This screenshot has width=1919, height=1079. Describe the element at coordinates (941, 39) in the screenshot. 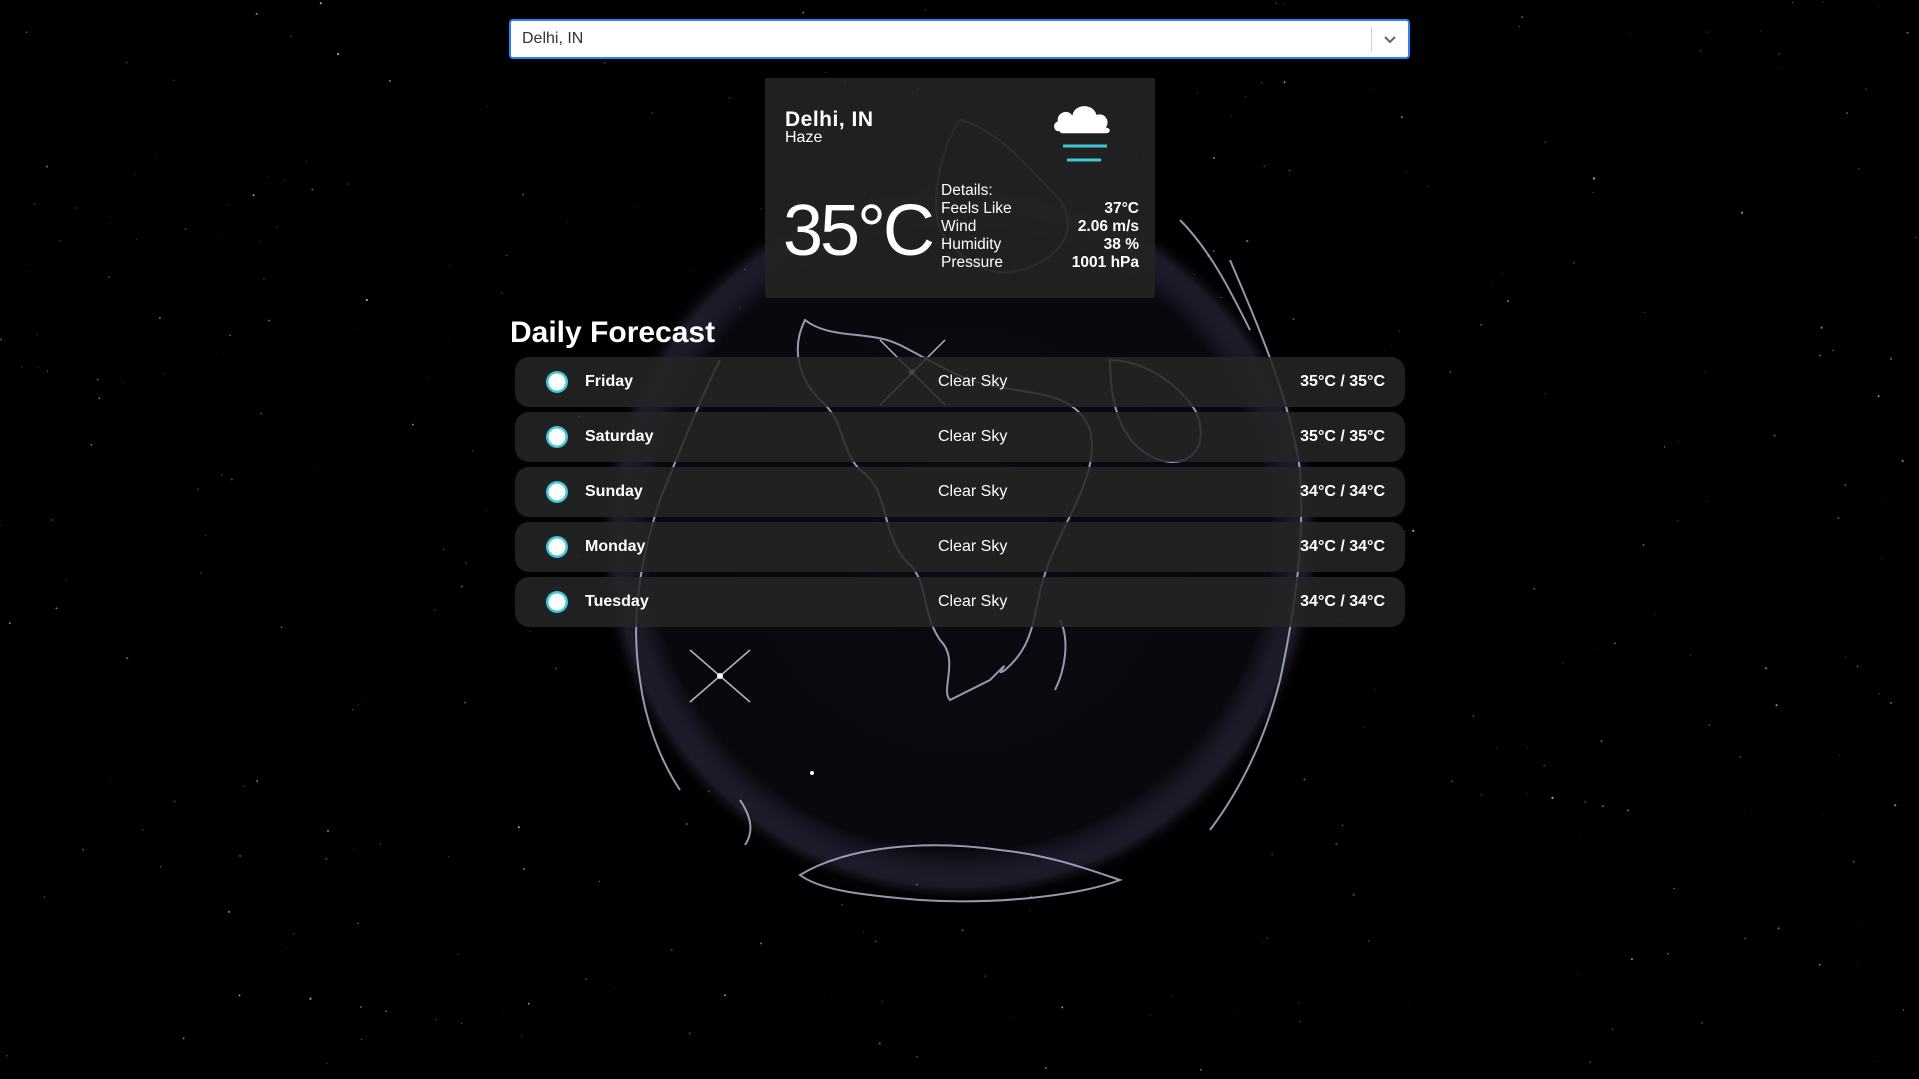

I see `location-select-value: Delhi, IN` at that location.